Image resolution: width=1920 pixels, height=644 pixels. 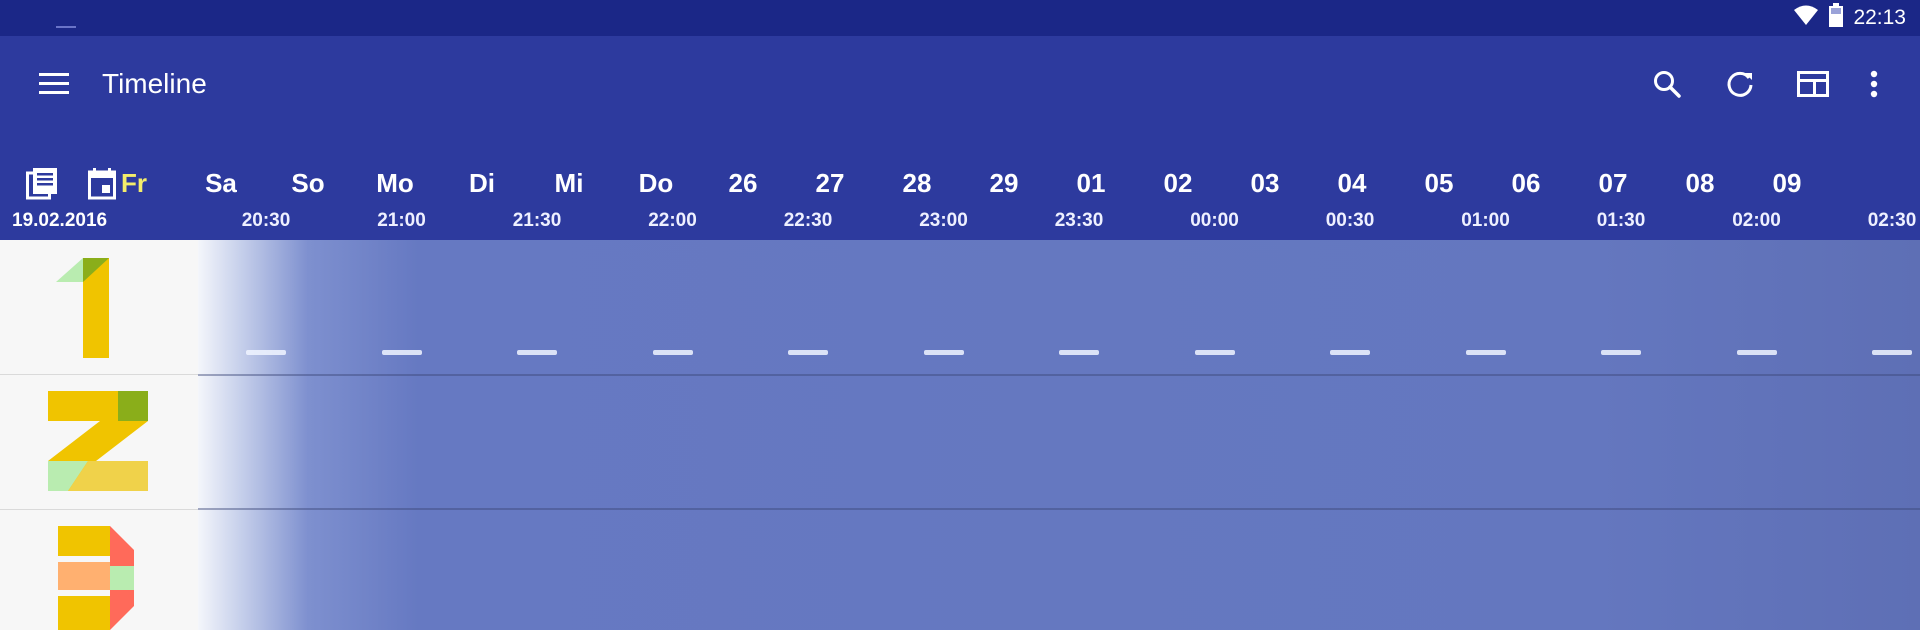 I want to click on channel-row-3: 3, so click(x=99, y=577).